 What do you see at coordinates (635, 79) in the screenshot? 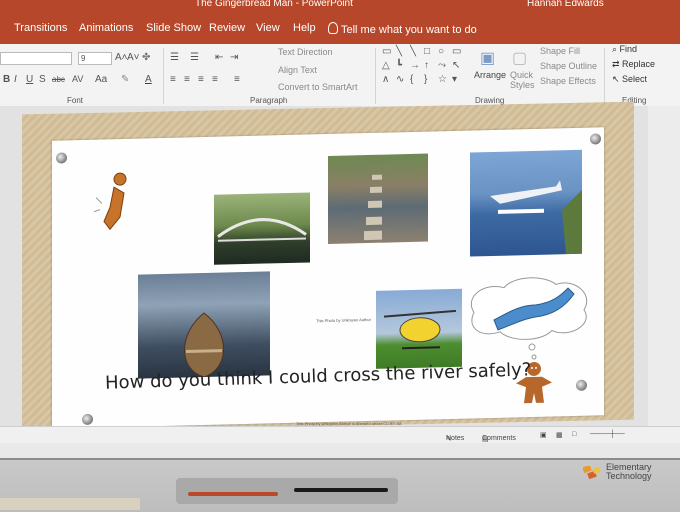
I see `select-label: Select` at bounding box center [635, 79].